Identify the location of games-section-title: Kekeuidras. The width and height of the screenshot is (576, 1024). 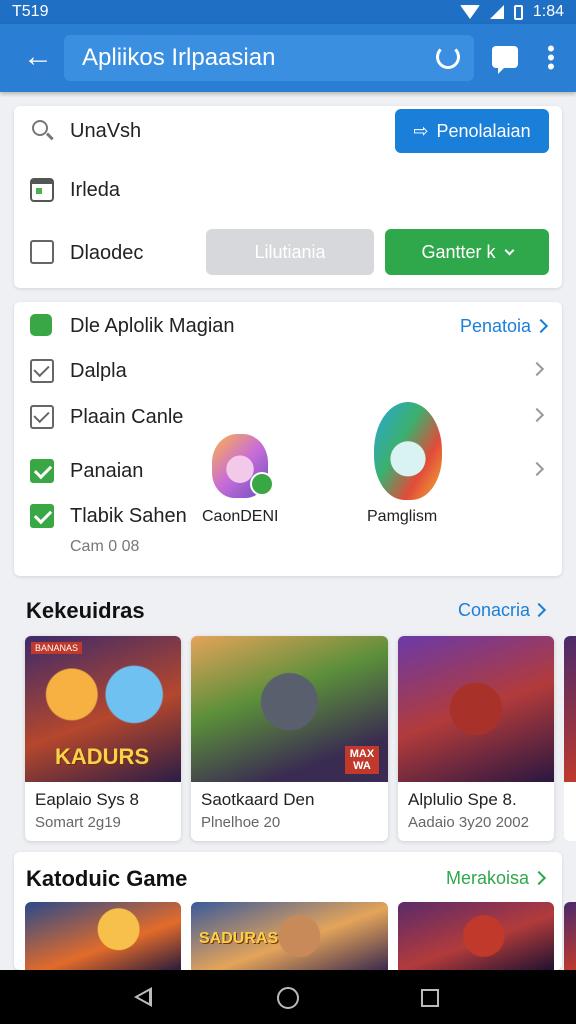
(85, 610).